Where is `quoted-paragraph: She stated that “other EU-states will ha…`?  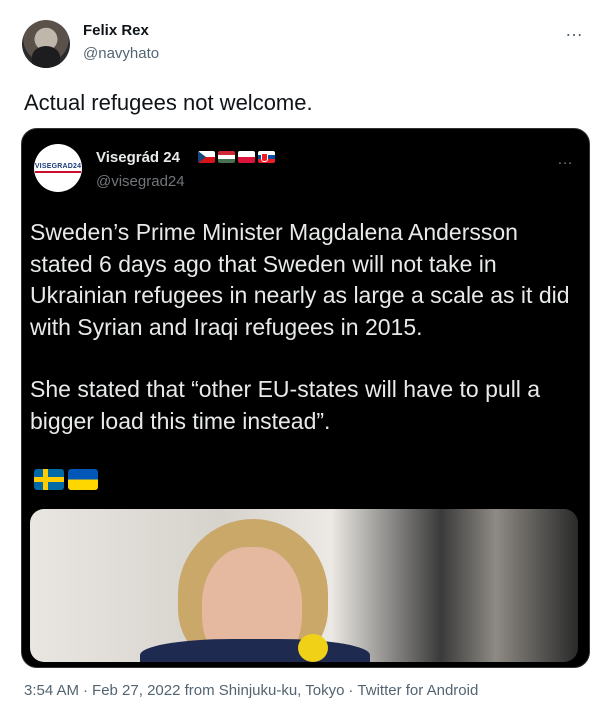 quoted-paragraph: She stated that “other EU-states will ha… is located at coordinates (285, 405).